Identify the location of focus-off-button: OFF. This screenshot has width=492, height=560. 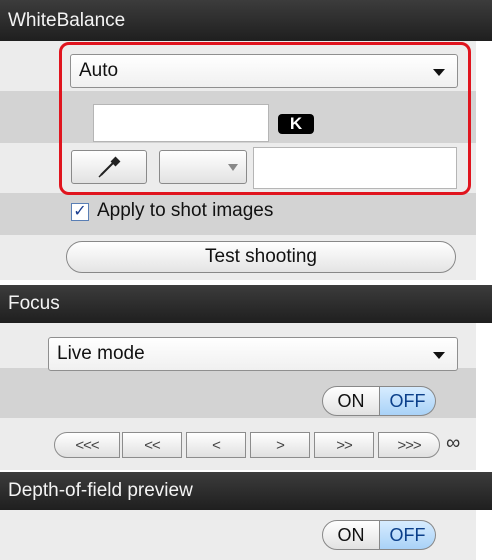
(408, 401).